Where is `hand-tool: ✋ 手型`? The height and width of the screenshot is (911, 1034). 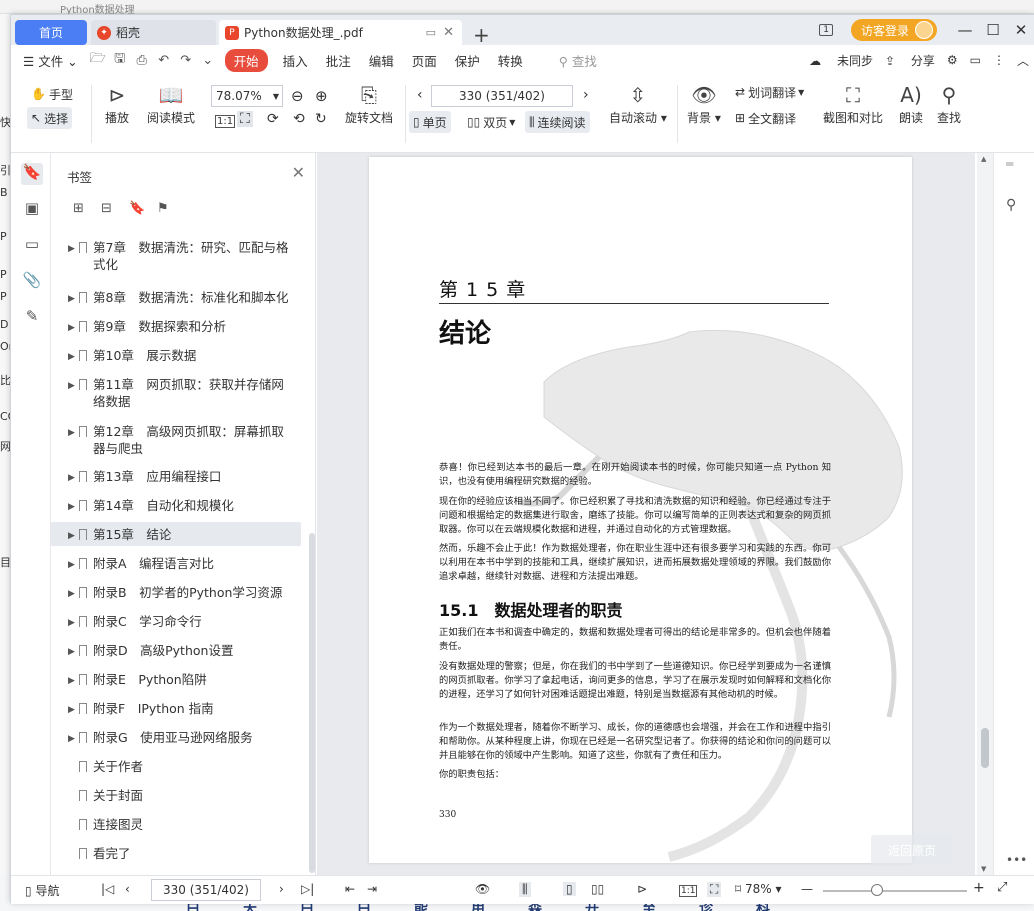
hand-tool: ✋ 手型 is located at coordinates (52, 94).